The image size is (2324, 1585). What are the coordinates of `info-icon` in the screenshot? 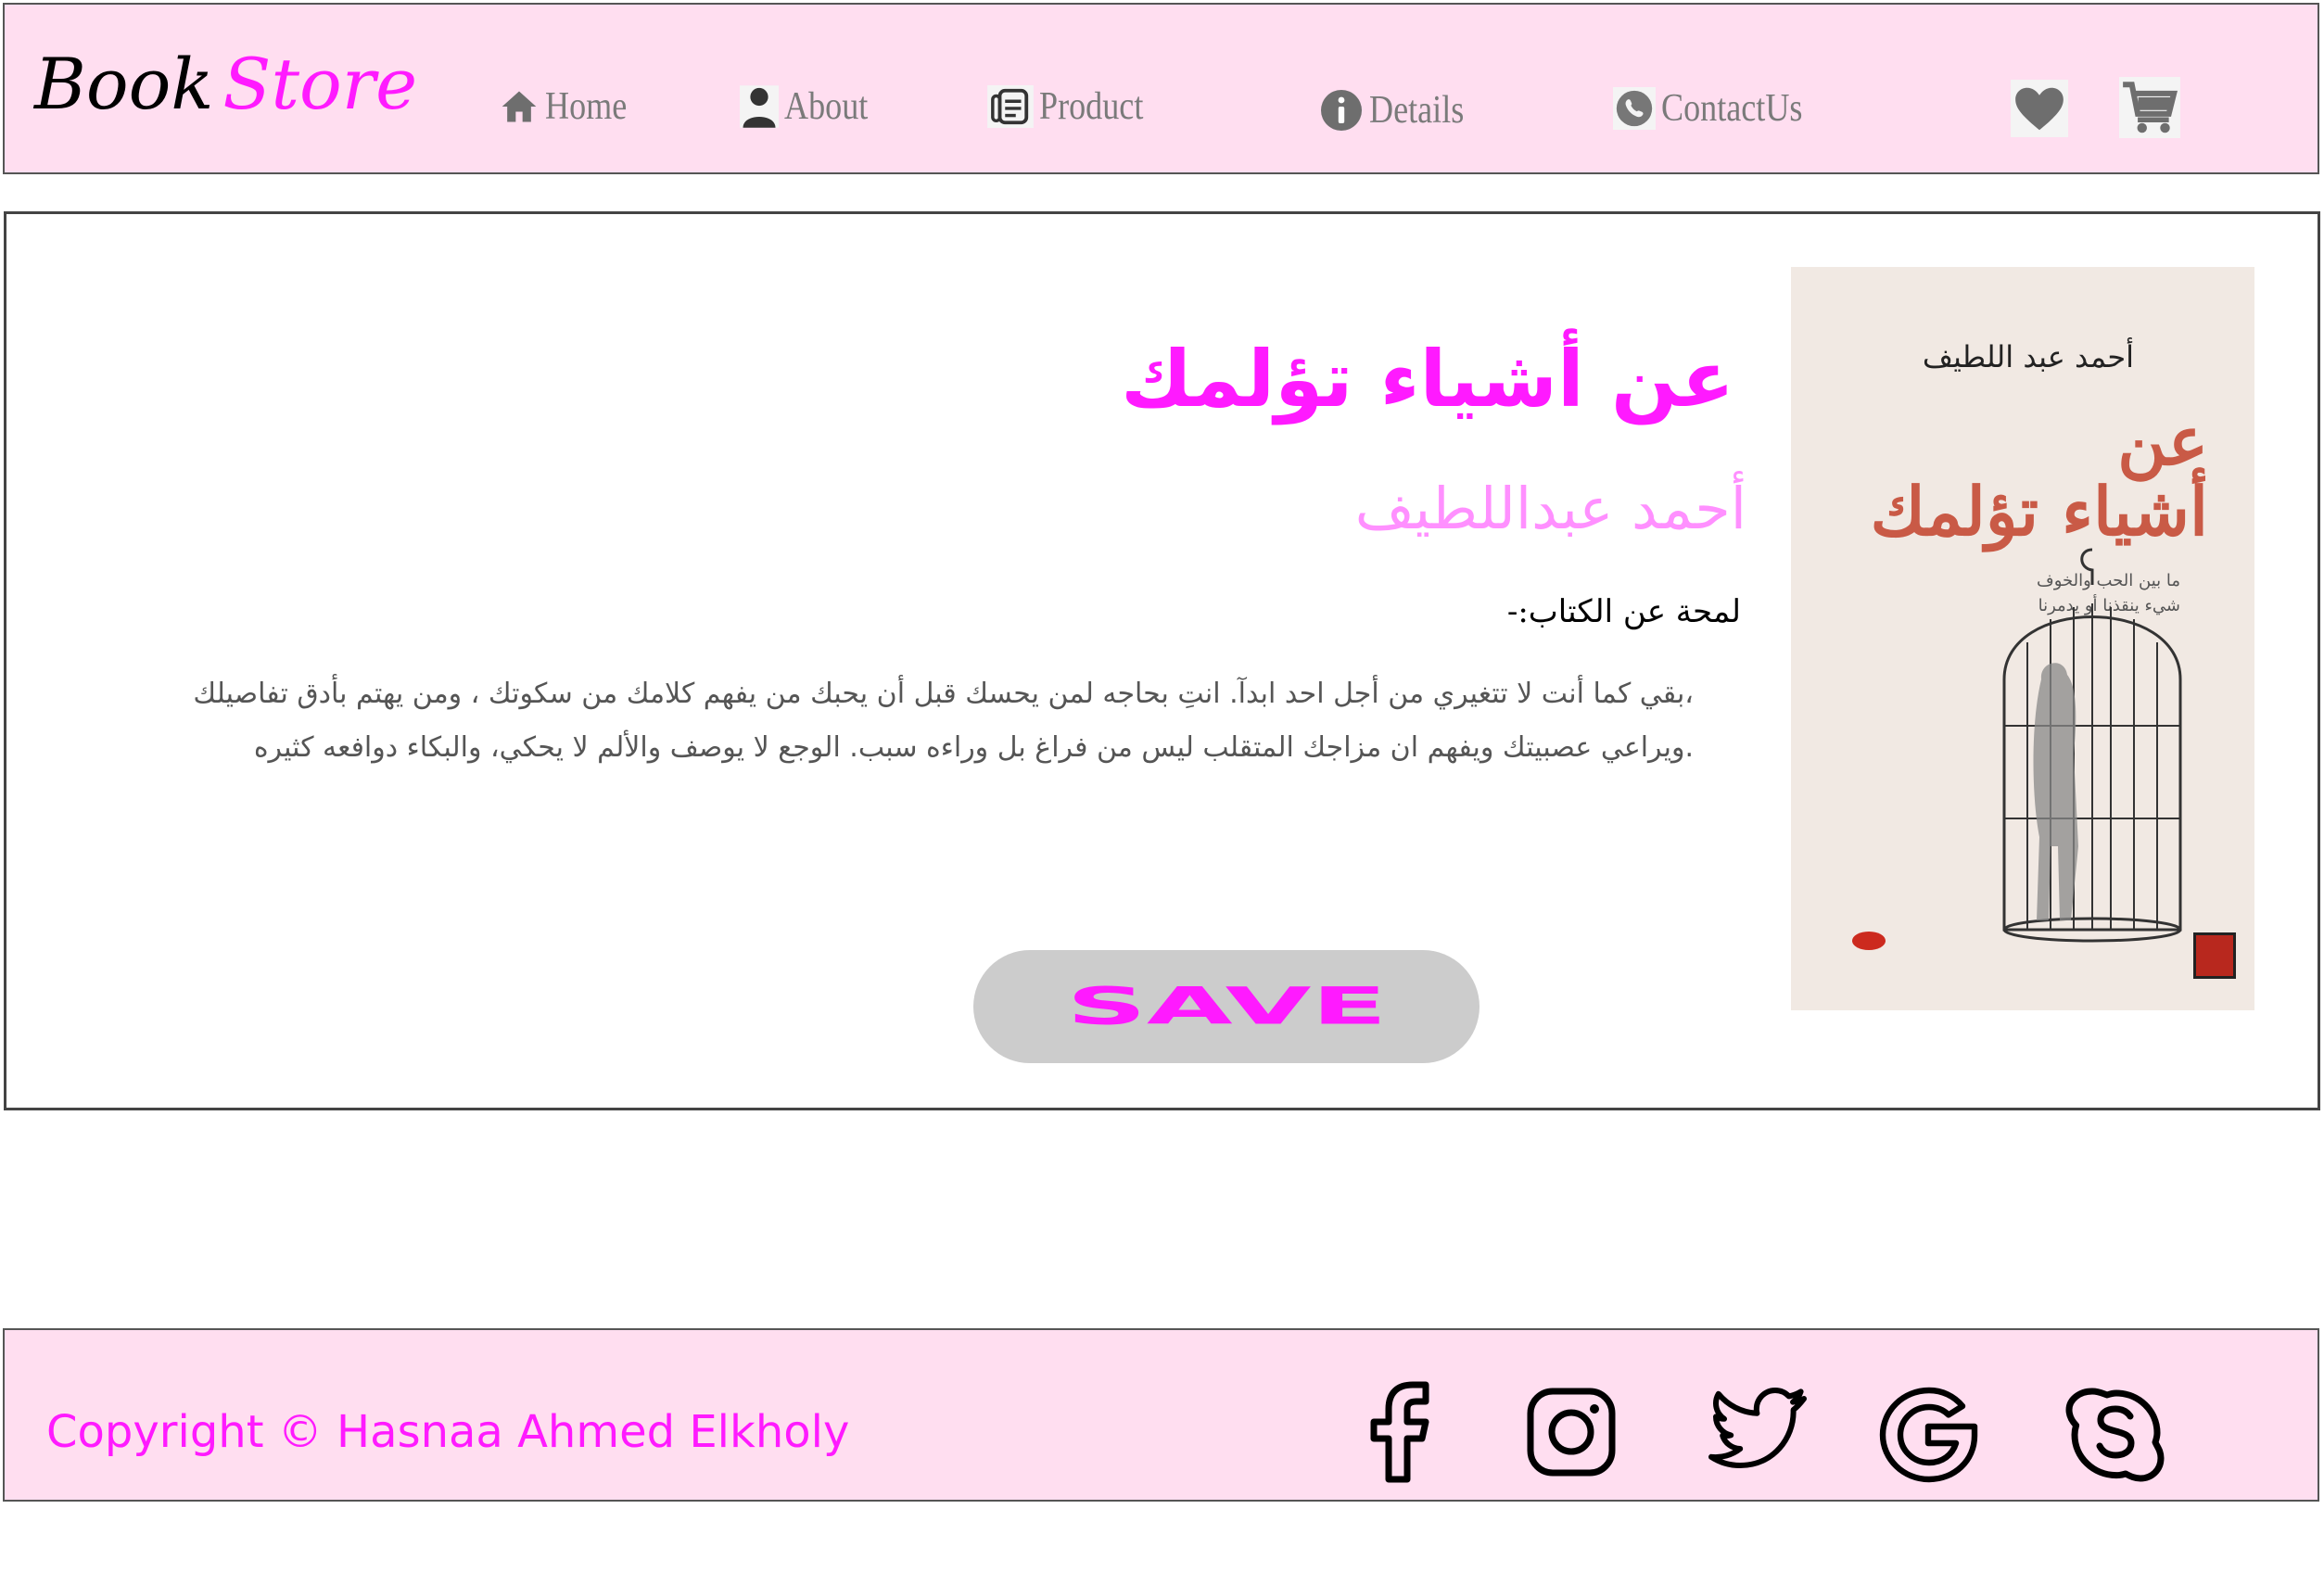 It's located at (1341, 110).